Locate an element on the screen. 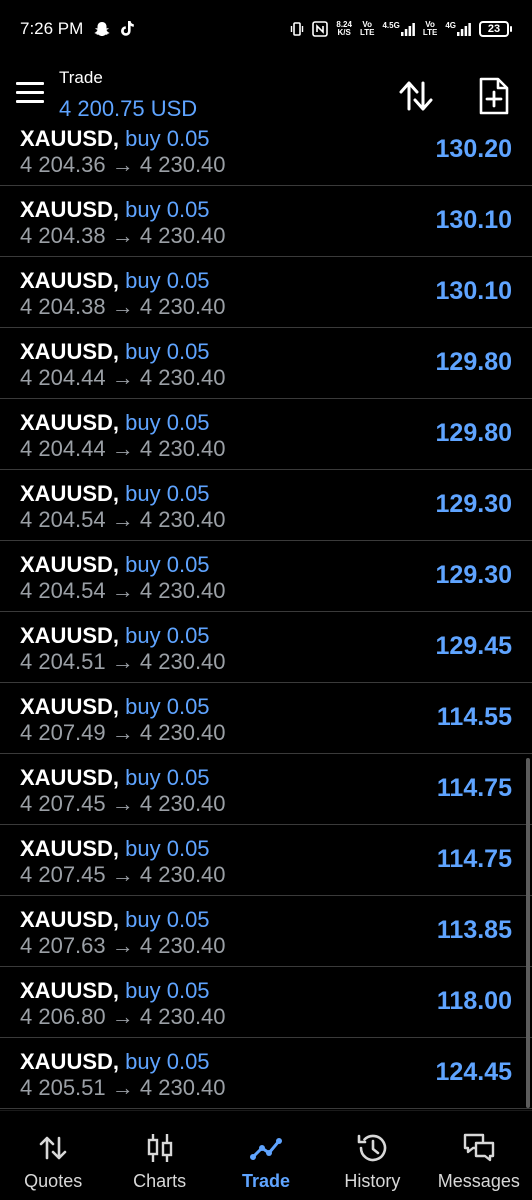  position-prices: 4 207.49 → 4 230.40 is located at coordinates (123, 733).